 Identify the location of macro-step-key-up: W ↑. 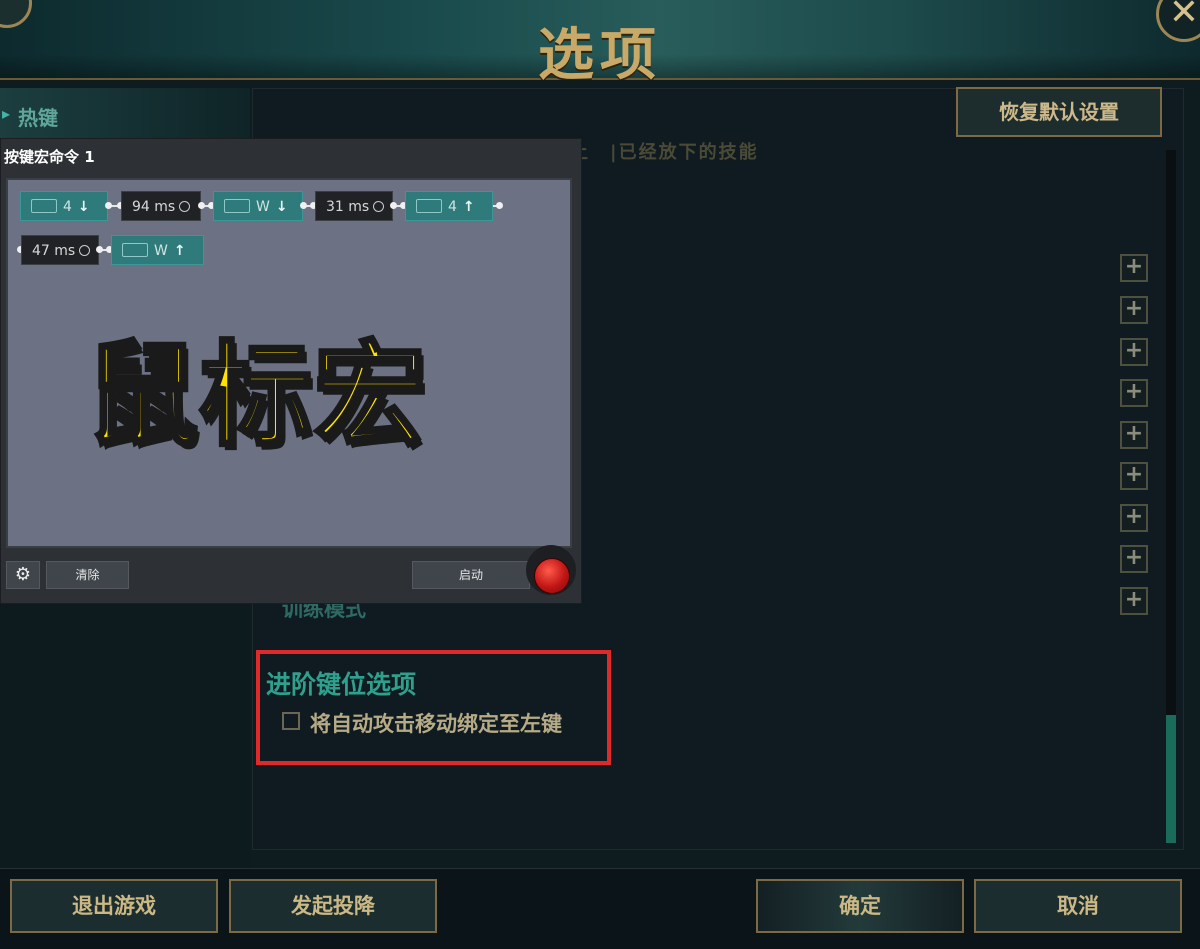
(157, 250).